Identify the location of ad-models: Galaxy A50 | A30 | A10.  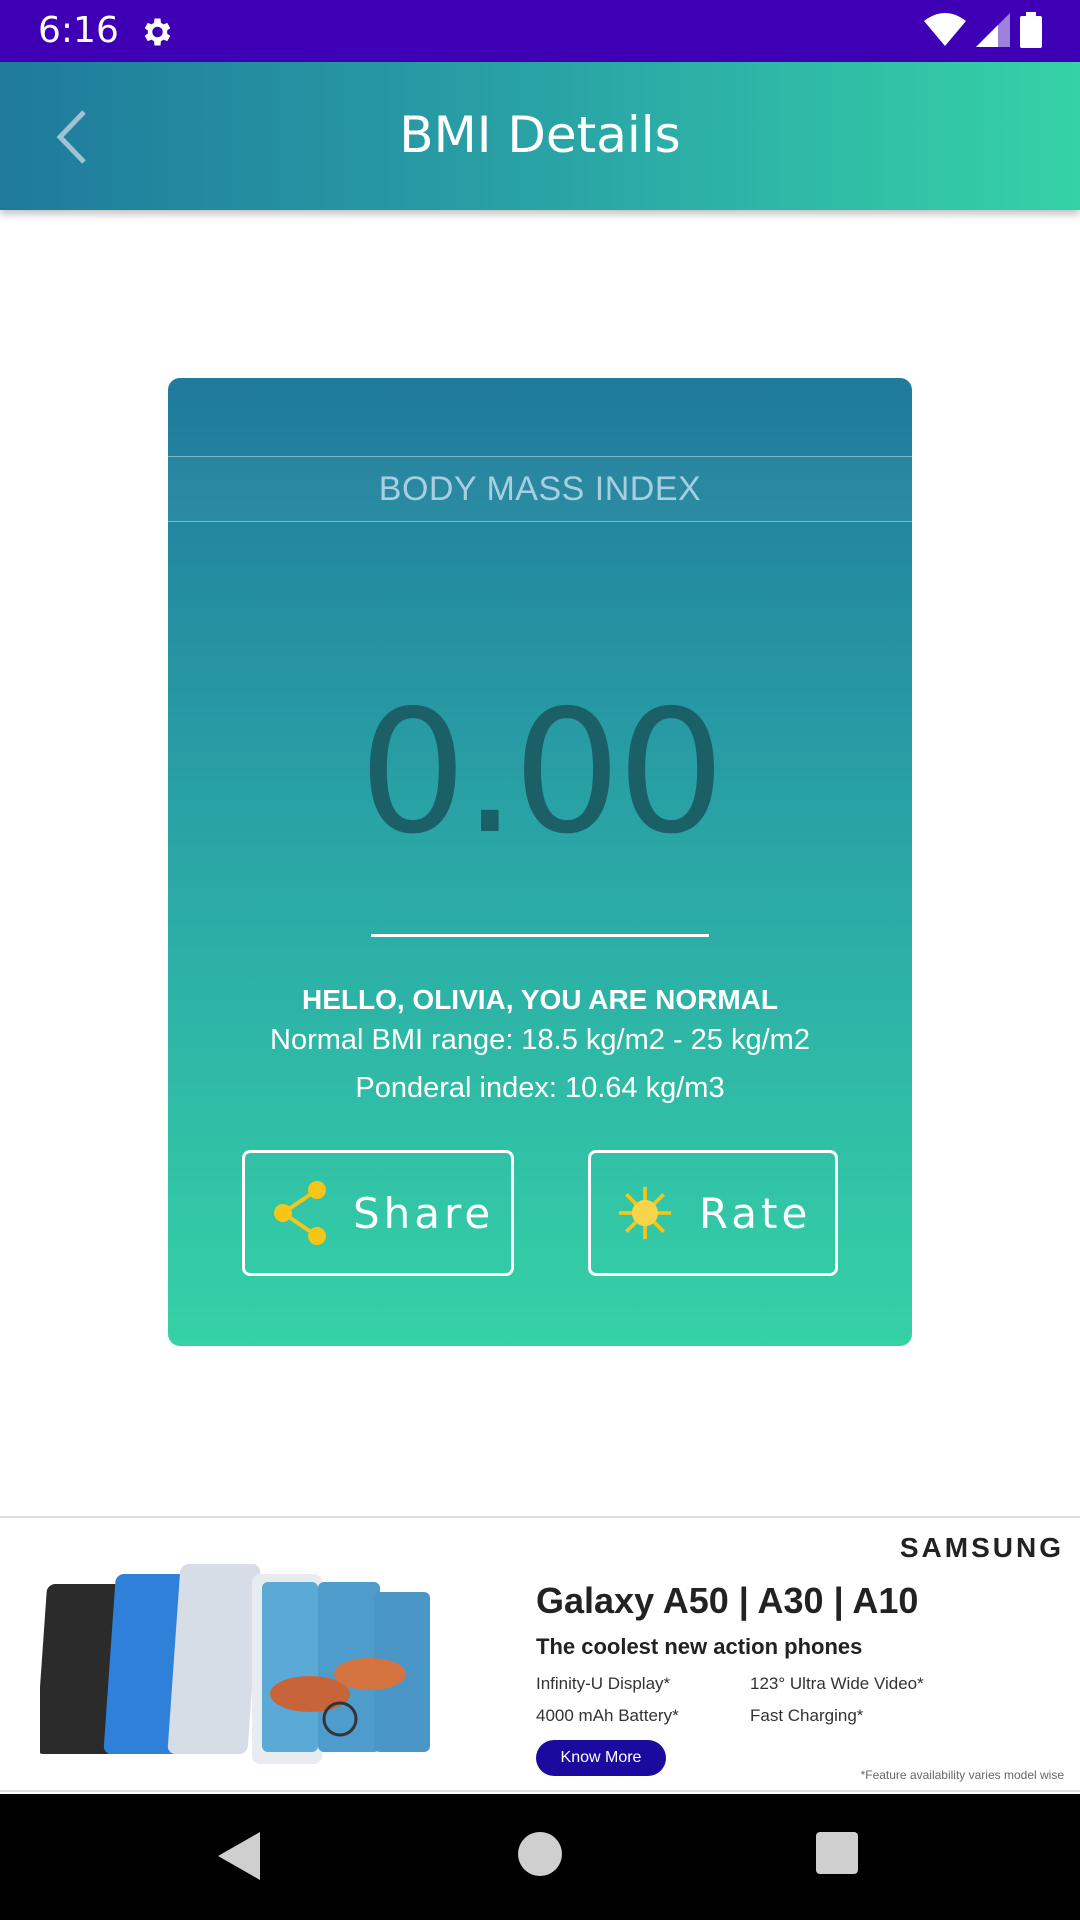
(727, 1600).